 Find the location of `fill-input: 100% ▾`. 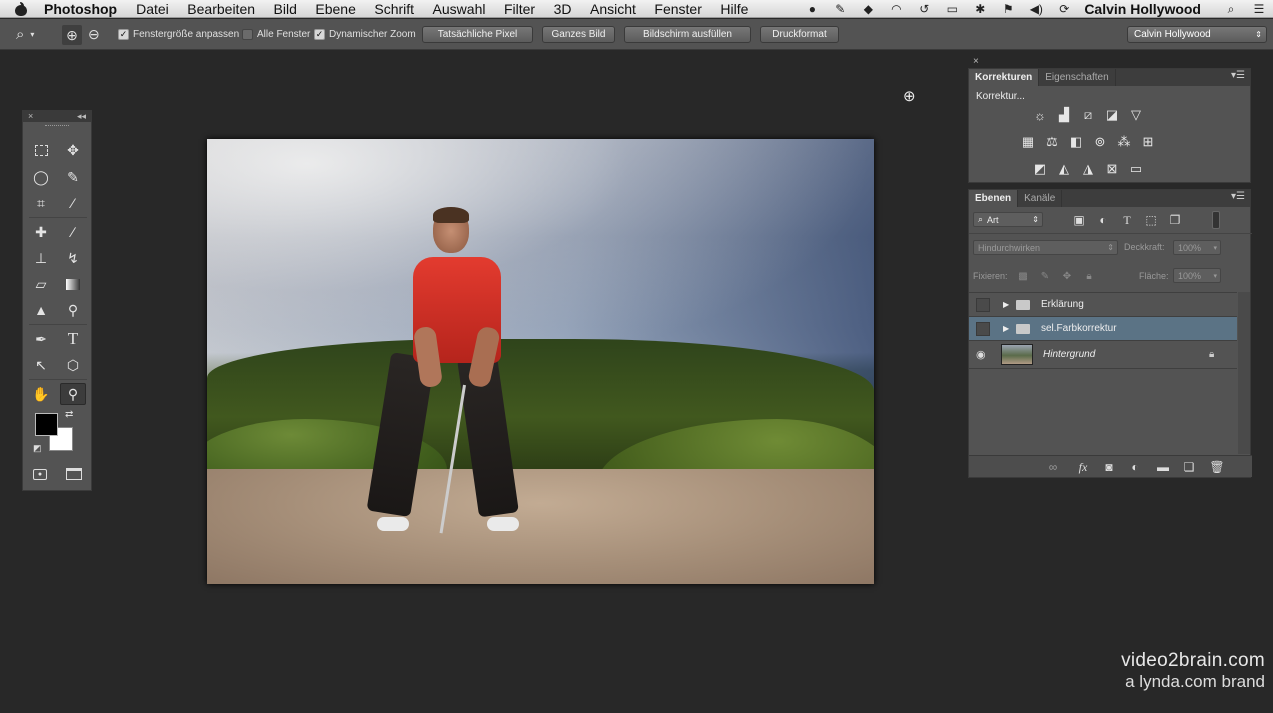

fill-input: 100% ▾ is located at coordinates (1197, 275).